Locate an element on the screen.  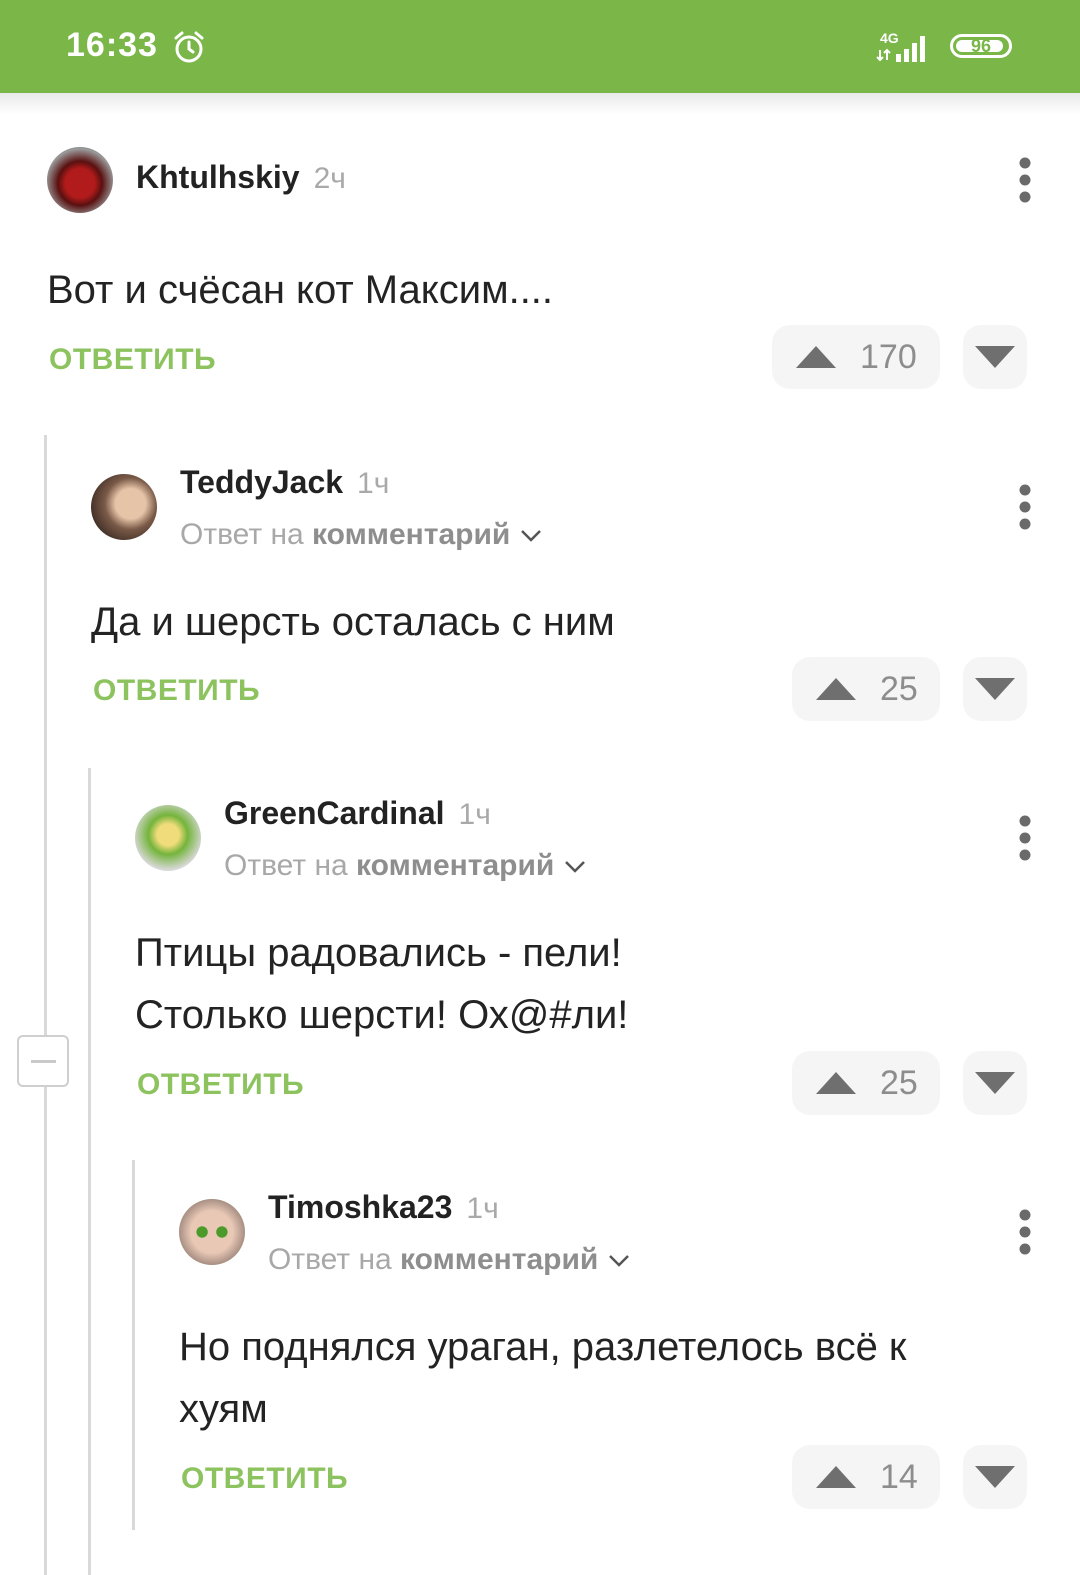
comment-text-line: Но поднялся ураган, разлетелось всё к is located at coordinates (543, 1347).